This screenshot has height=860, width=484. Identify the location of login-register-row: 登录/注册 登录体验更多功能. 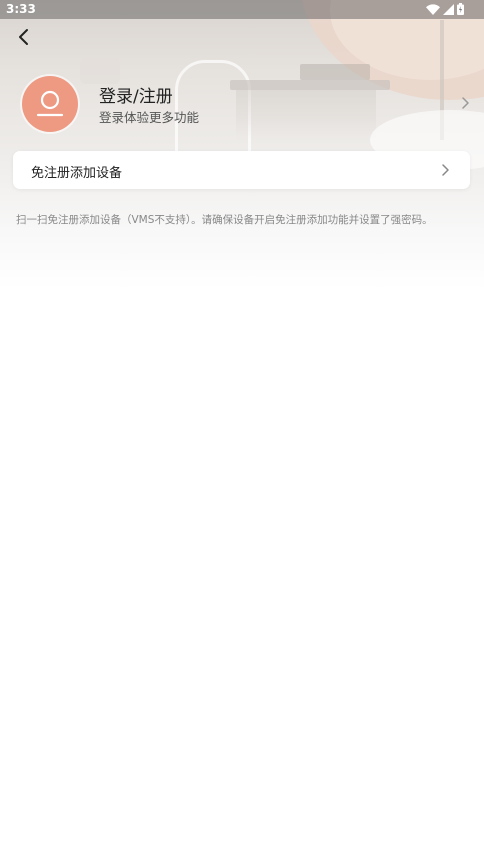
(242, 104).